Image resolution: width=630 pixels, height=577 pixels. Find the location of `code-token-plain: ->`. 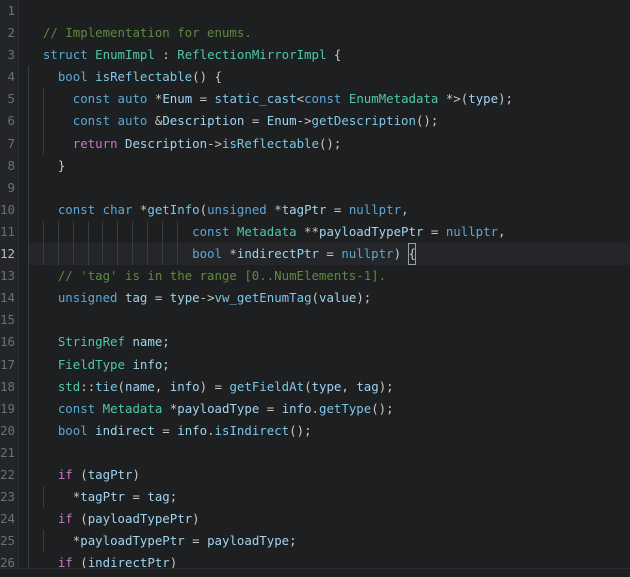

code-token-plain: -> is located at coordinates (304, 121).